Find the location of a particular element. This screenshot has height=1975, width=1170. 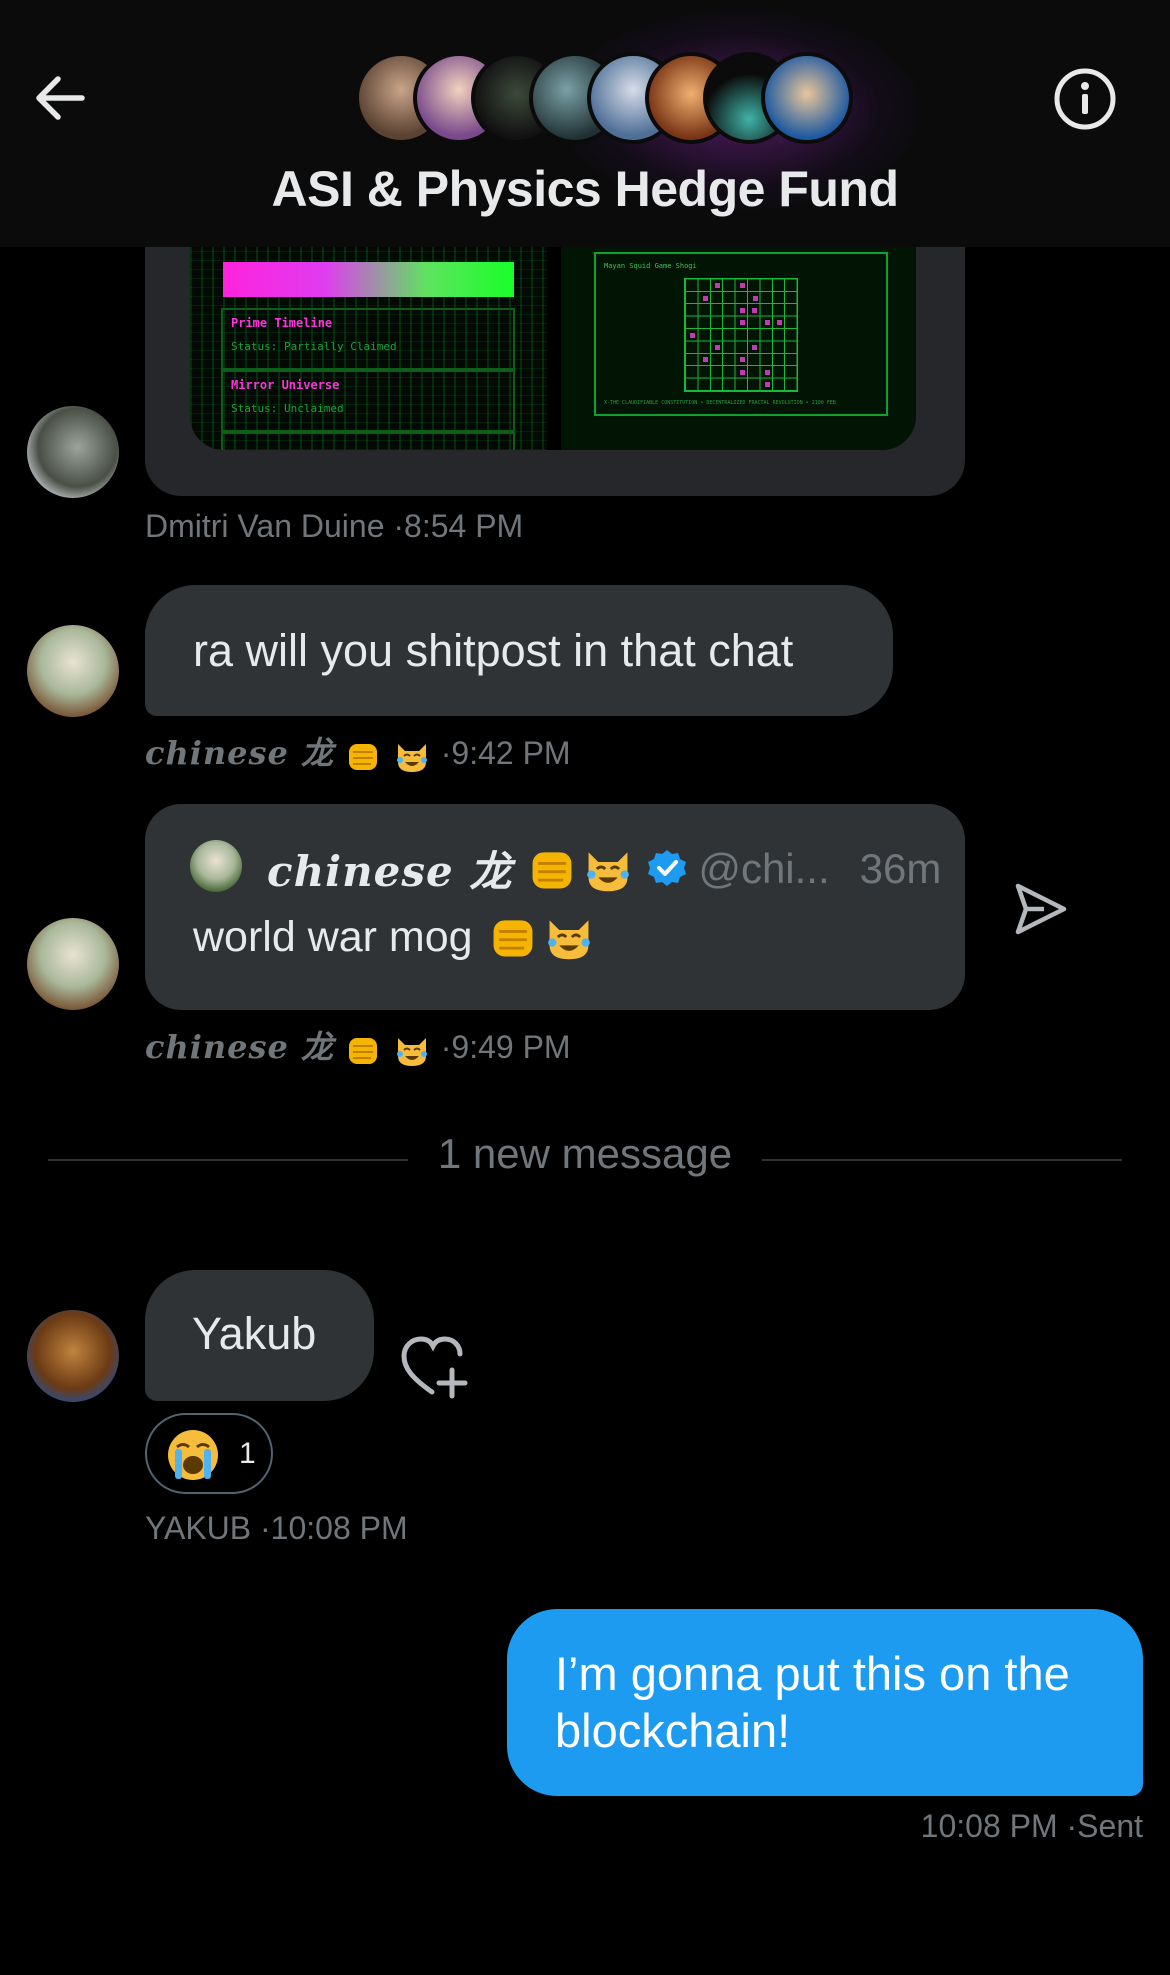

timeline-status: Status: Unclaimed is located at coordinates (287, 408).